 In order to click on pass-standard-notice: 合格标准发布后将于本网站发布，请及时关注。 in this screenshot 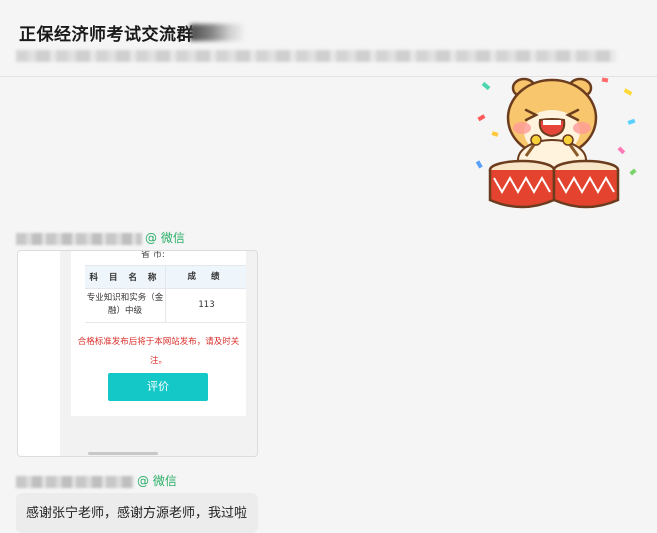, I will do `click(158, 351)`.